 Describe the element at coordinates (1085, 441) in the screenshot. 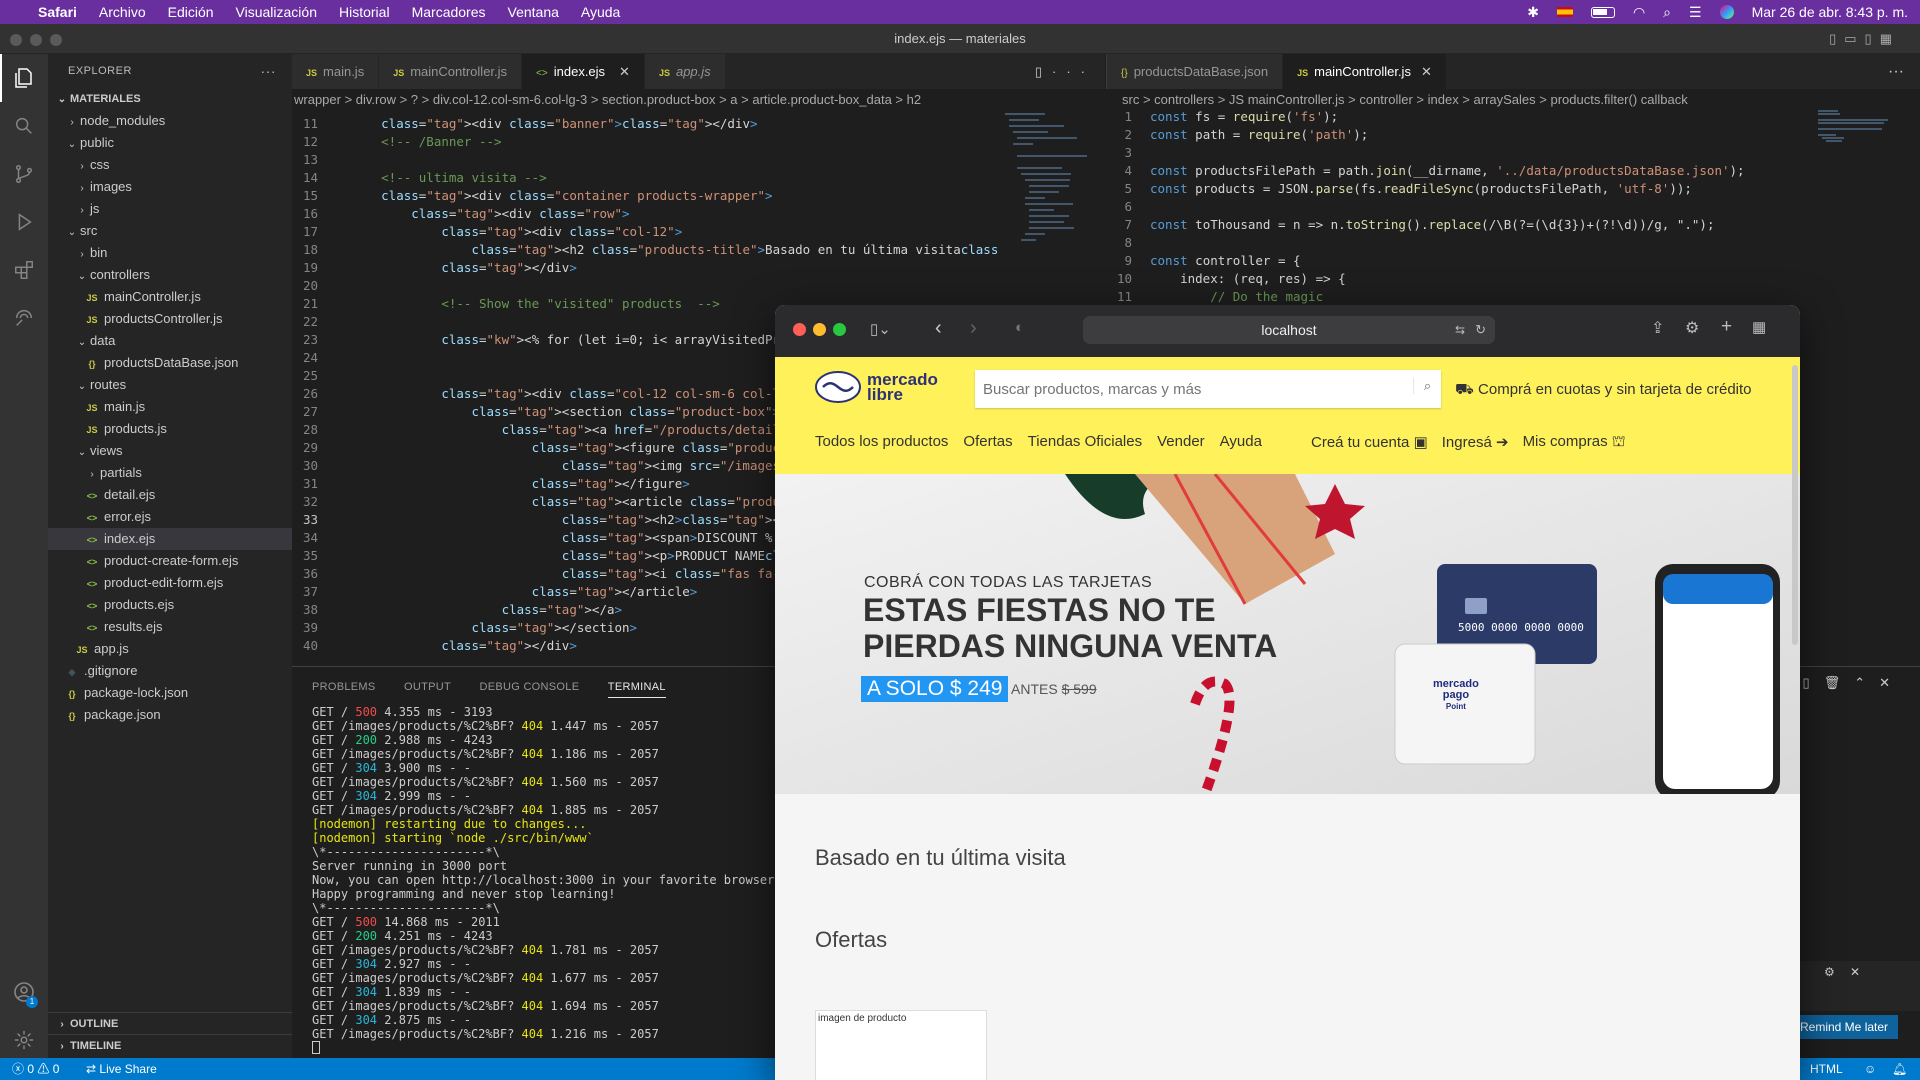

I see `nav-tiendas-oficiales: Tiendas Oficiales` at that location.